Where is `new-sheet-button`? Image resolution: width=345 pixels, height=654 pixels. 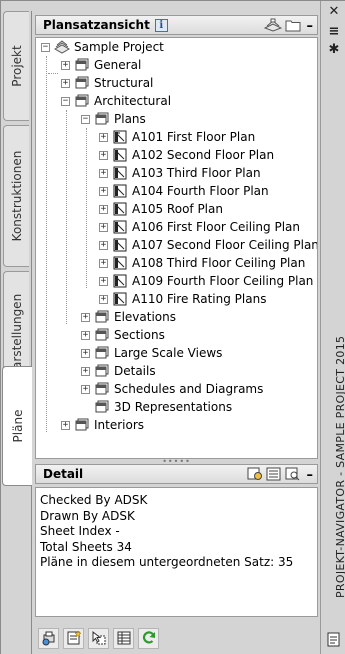 new-sheet-button is located at coordinates (73, 638).